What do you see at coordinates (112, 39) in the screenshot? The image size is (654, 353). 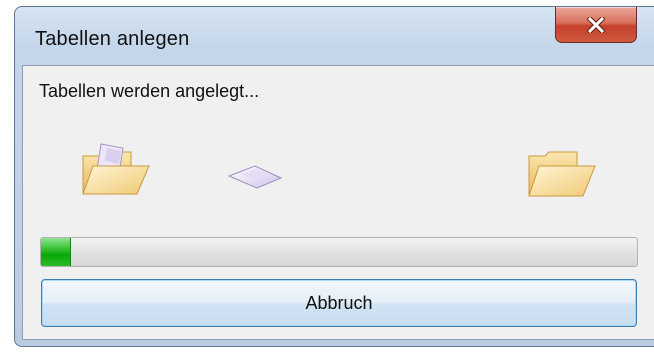 I see `window-title: Tabellen anlegen` at bounding box center [112, 39].